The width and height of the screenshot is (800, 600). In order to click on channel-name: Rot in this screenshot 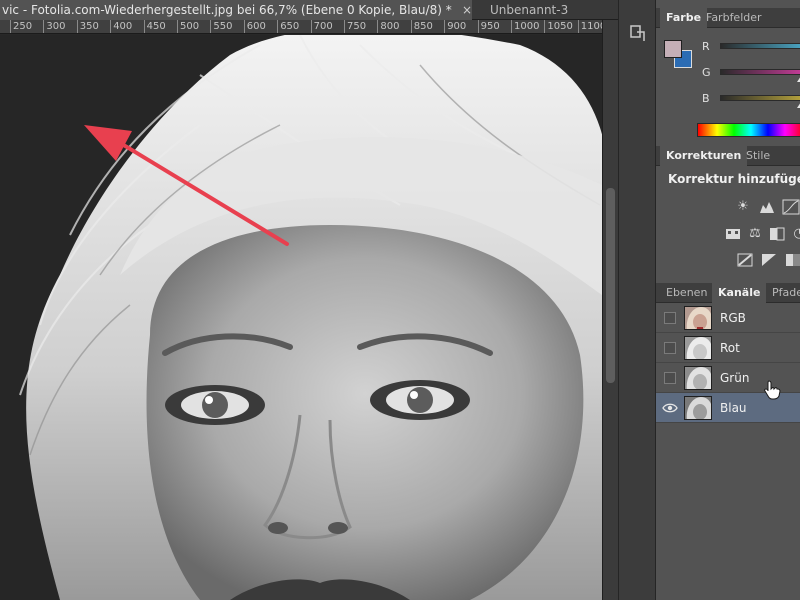, I will do `click(730, 348)`.